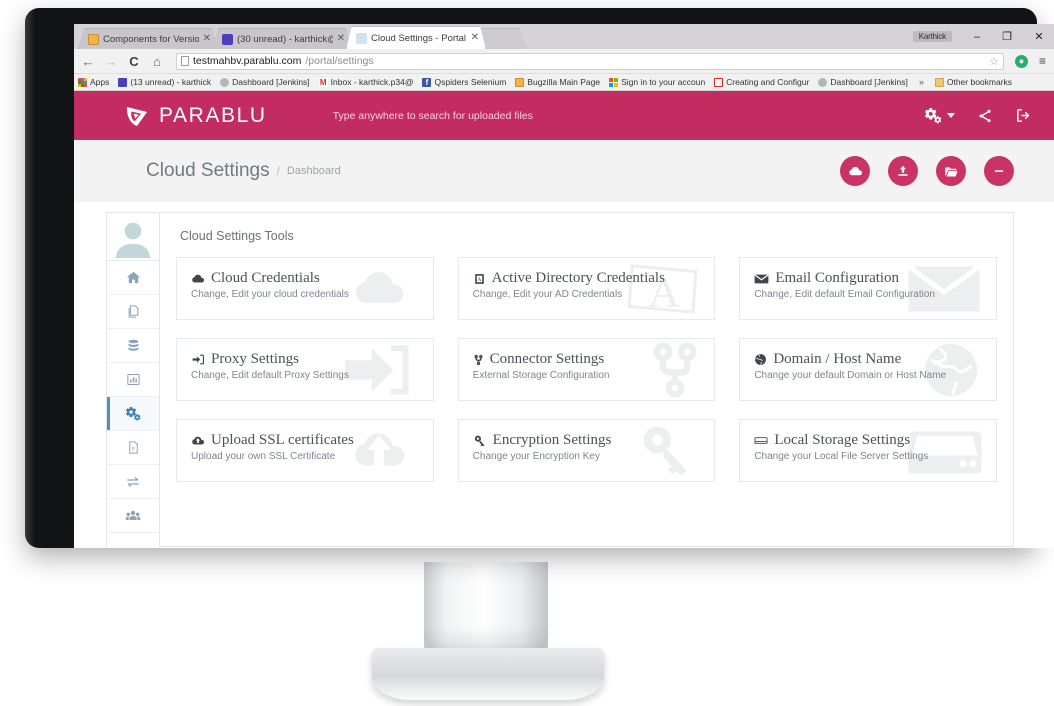  I want to click on other-bookmarks-folder: Other bookmarks, so click(973, 82).